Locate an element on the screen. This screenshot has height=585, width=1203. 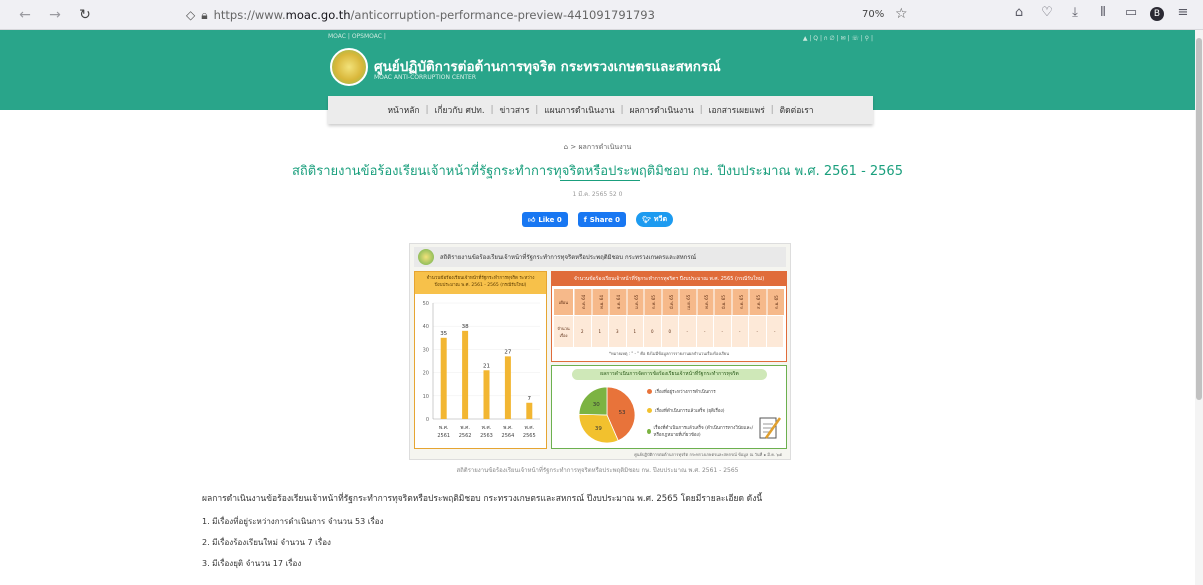
y-tick-label: 0 is located at coordinates (427, 420).